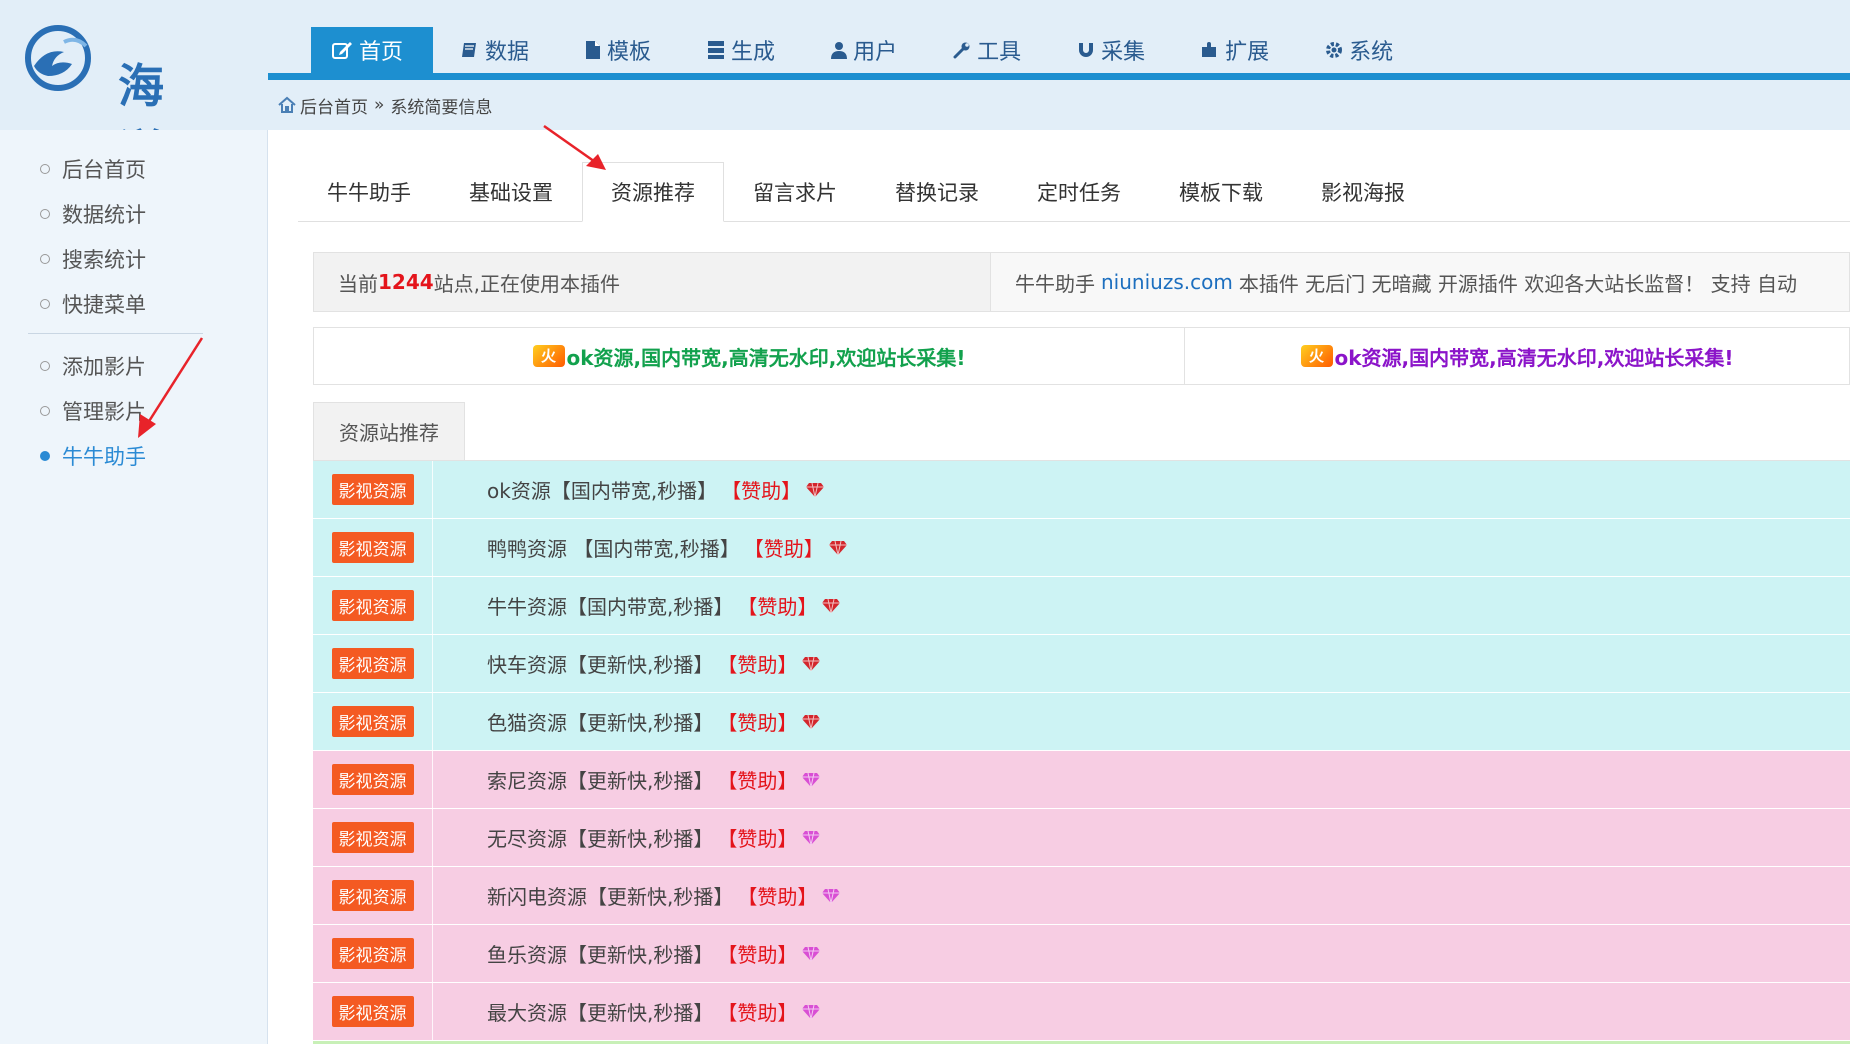 This screenshot has height=1044, width=1850. I want to click on tab-scheduled-tasks: 定时任务, so click(1079, 192).